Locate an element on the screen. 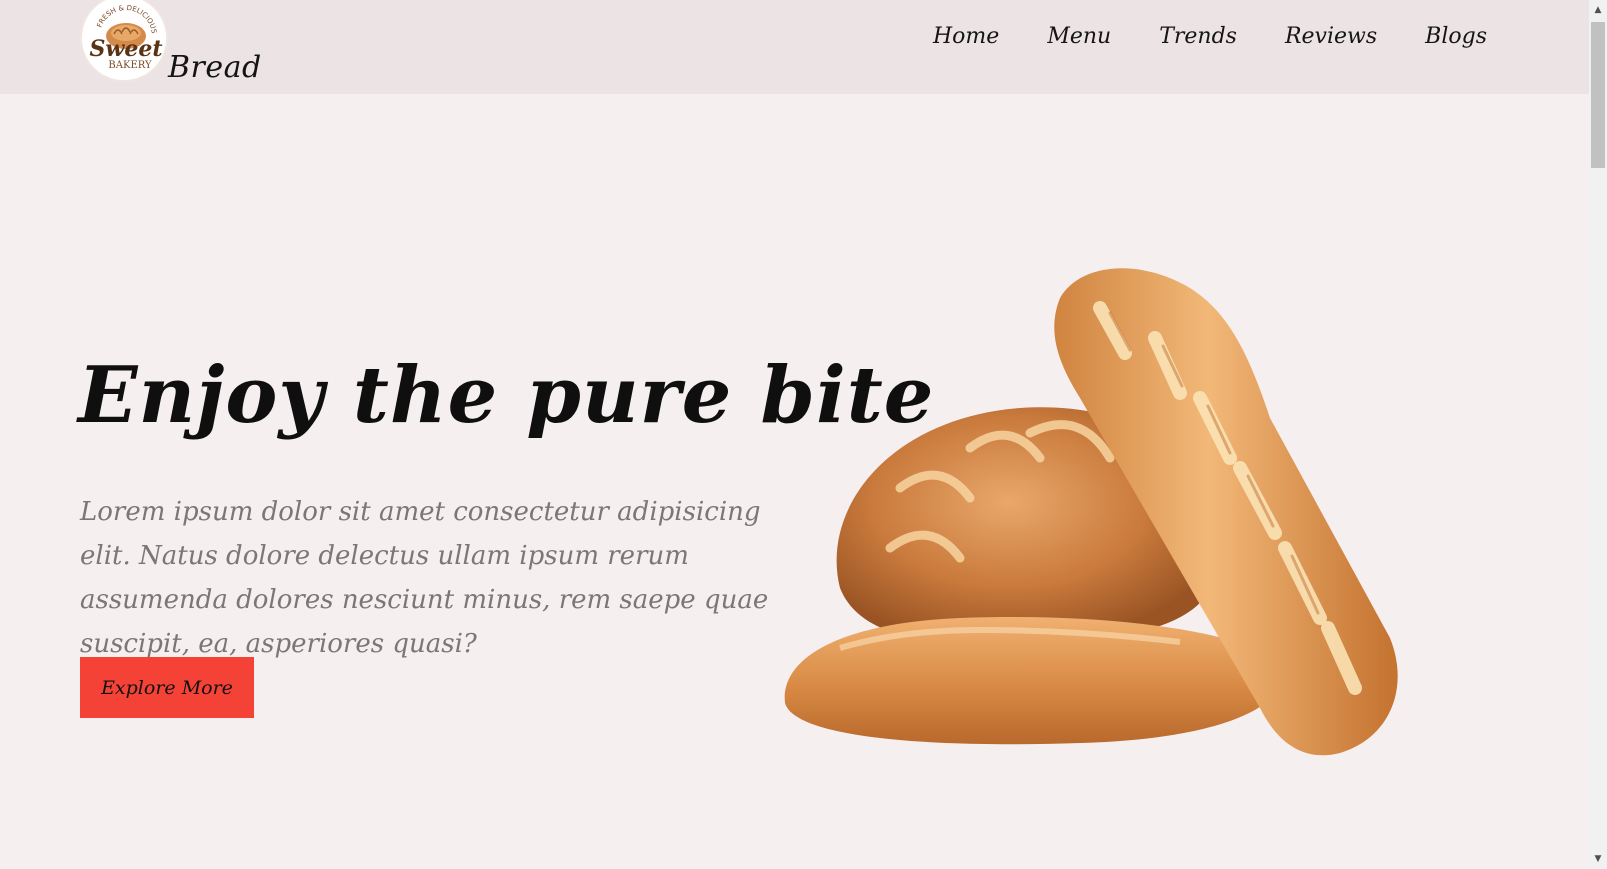 Image resolution: width=1607 pixels, height=869 pixels. main-nav: Home Menu Trends Reviews Blogs is located at coordinates (1210, 36).